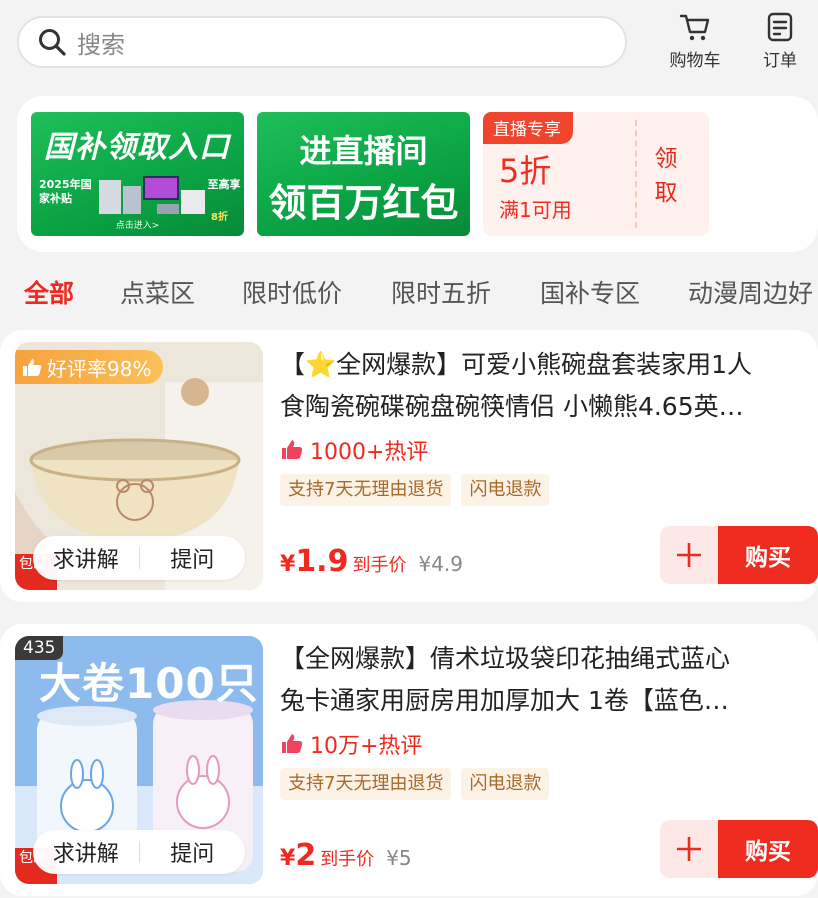 This screenshot has height=898, width=818. Describe the element at coordinates (224, 184) in the screenshot. I see `subsidy-discount-prefix: 至高享` at that location.